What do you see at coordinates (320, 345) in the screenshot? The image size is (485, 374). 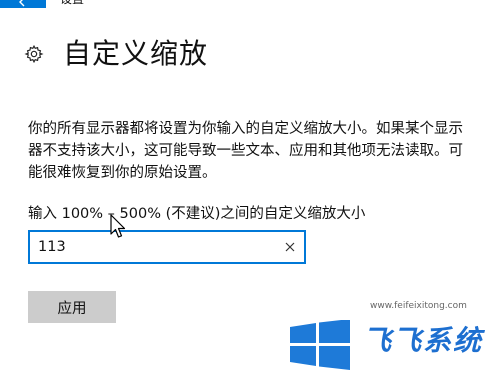 I see `windows-logo-icon` at bounding box center [320, 345].